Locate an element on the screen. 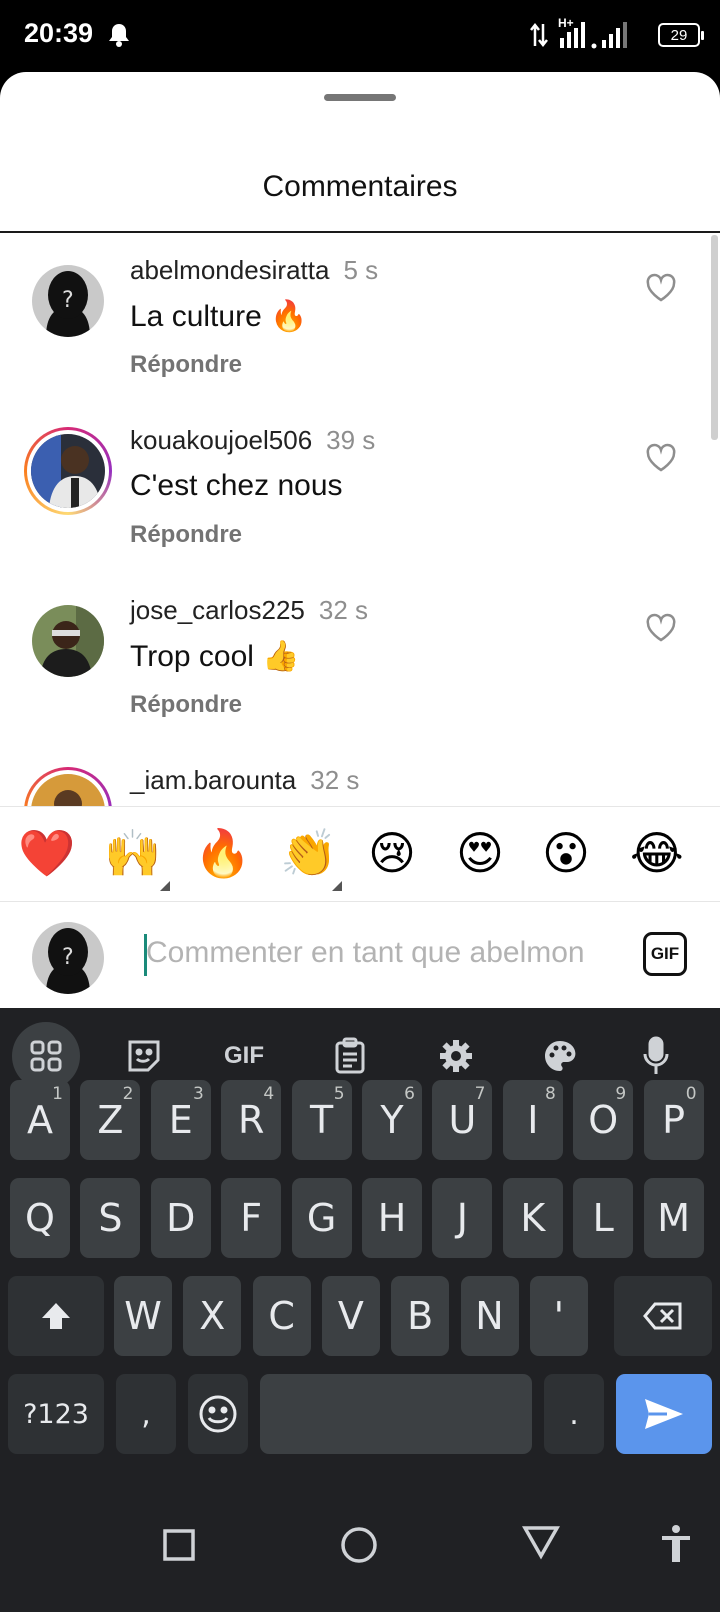  back-button is located at coordinates (541, 1542).